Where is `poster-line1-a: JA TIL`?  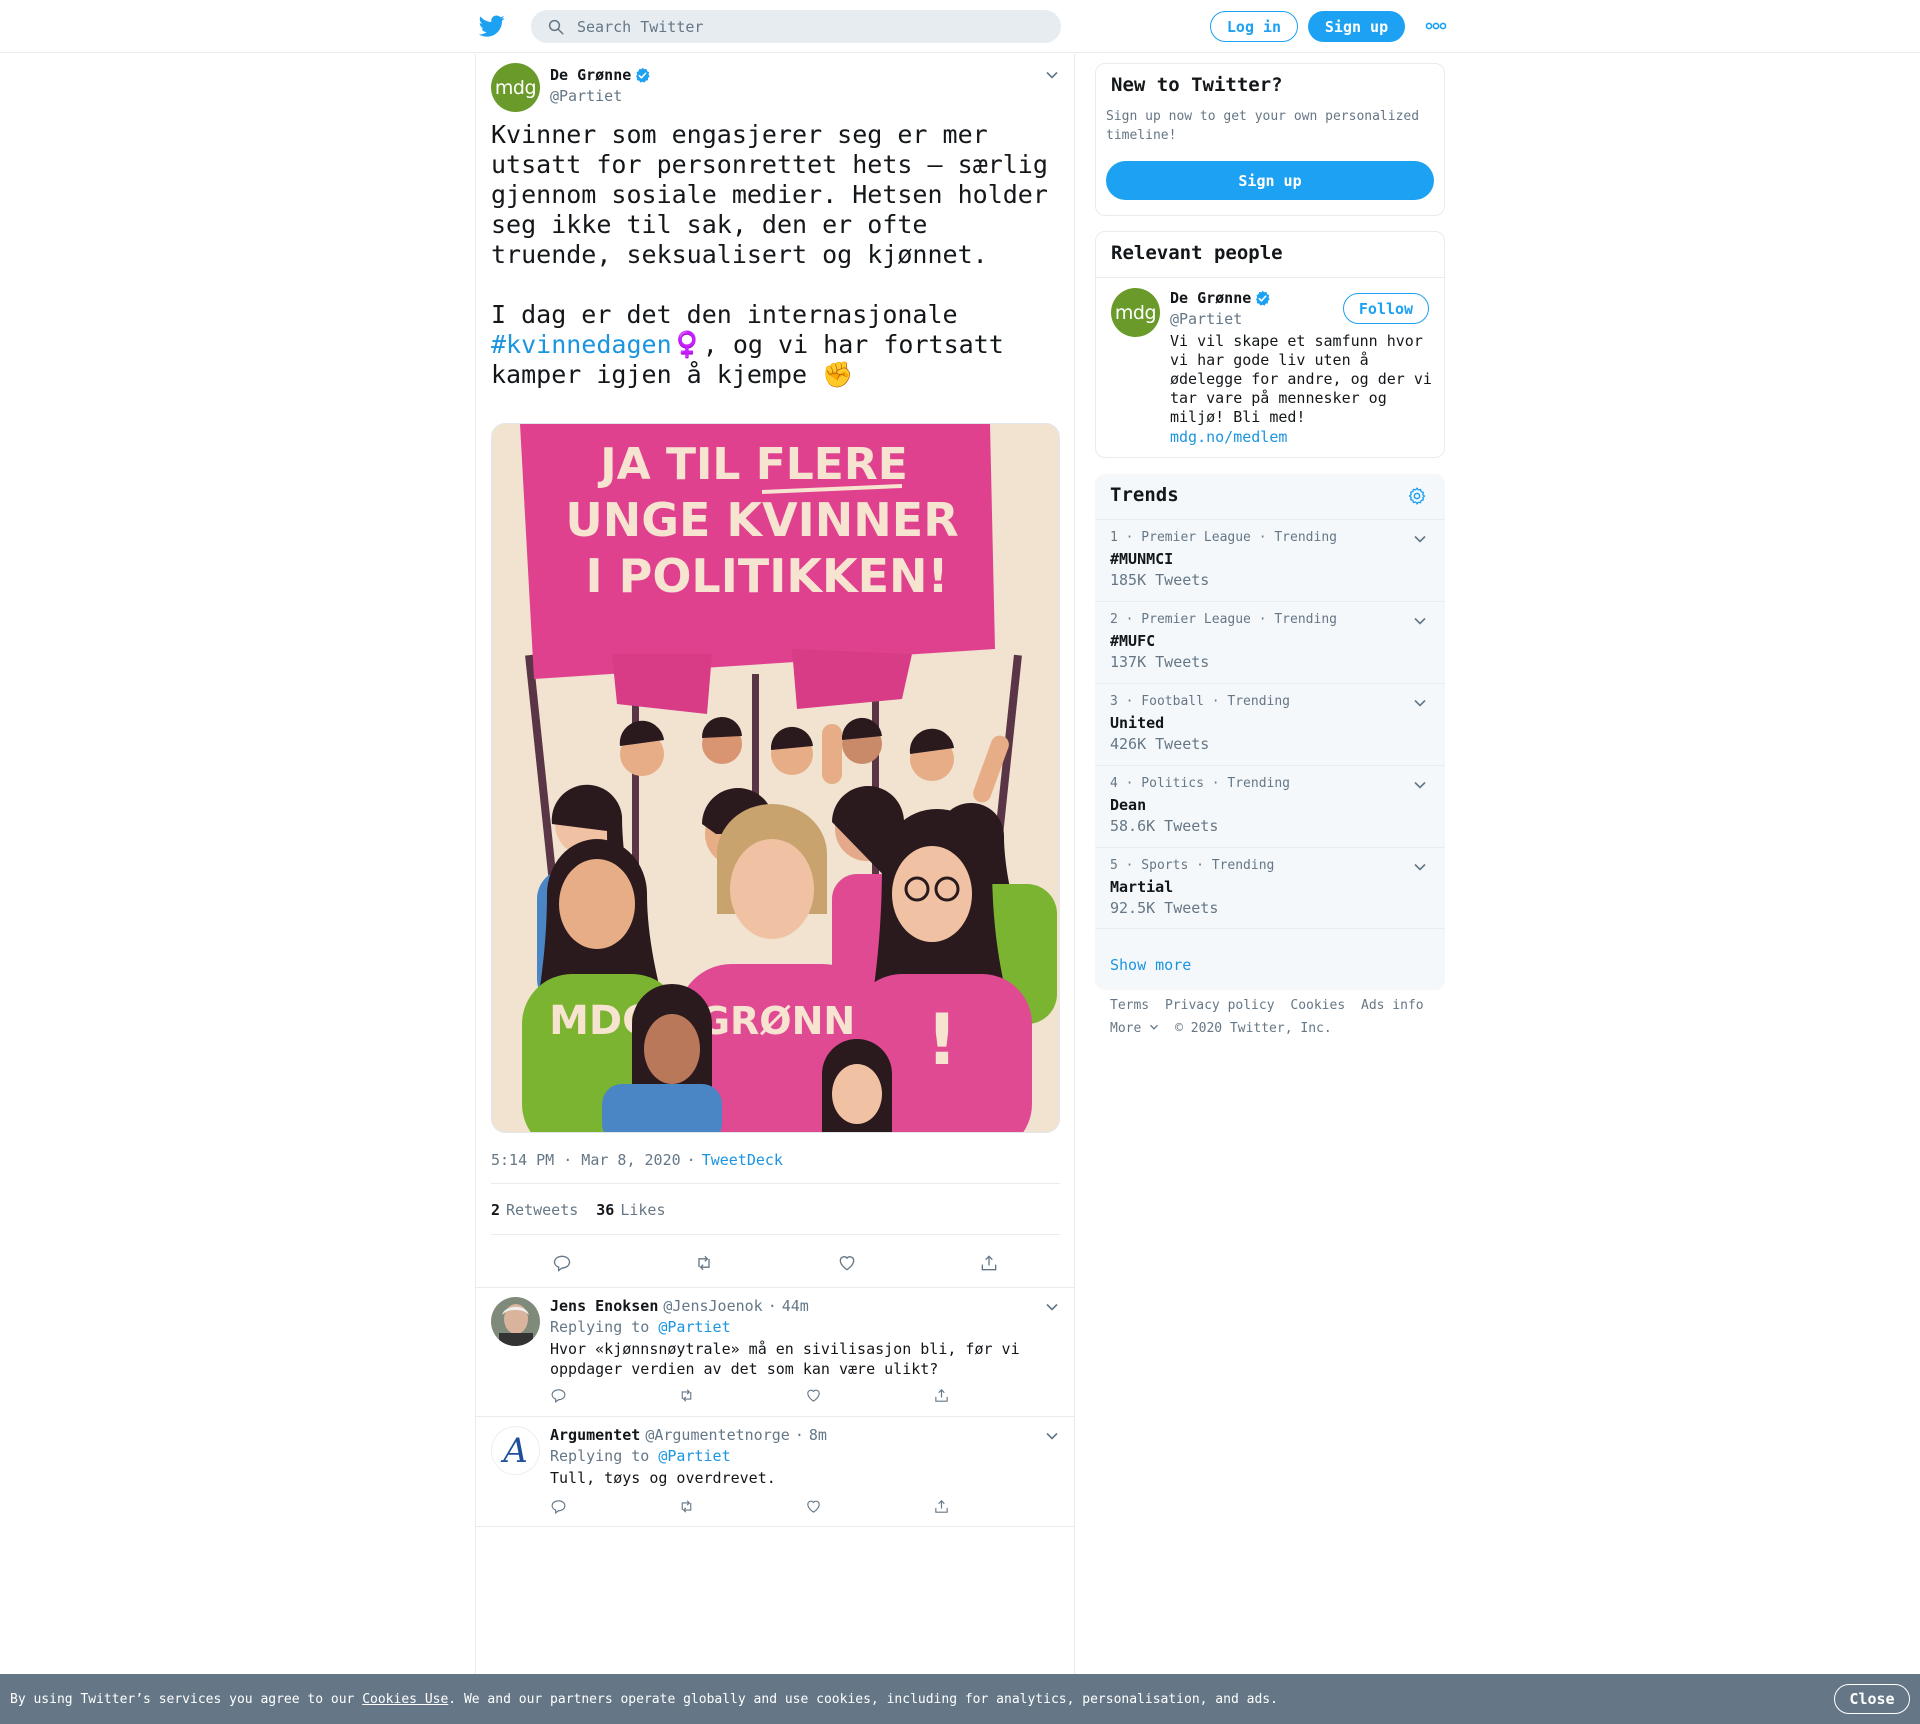
poster-line1-a: JA TIL is located at coordinates (676, 464).